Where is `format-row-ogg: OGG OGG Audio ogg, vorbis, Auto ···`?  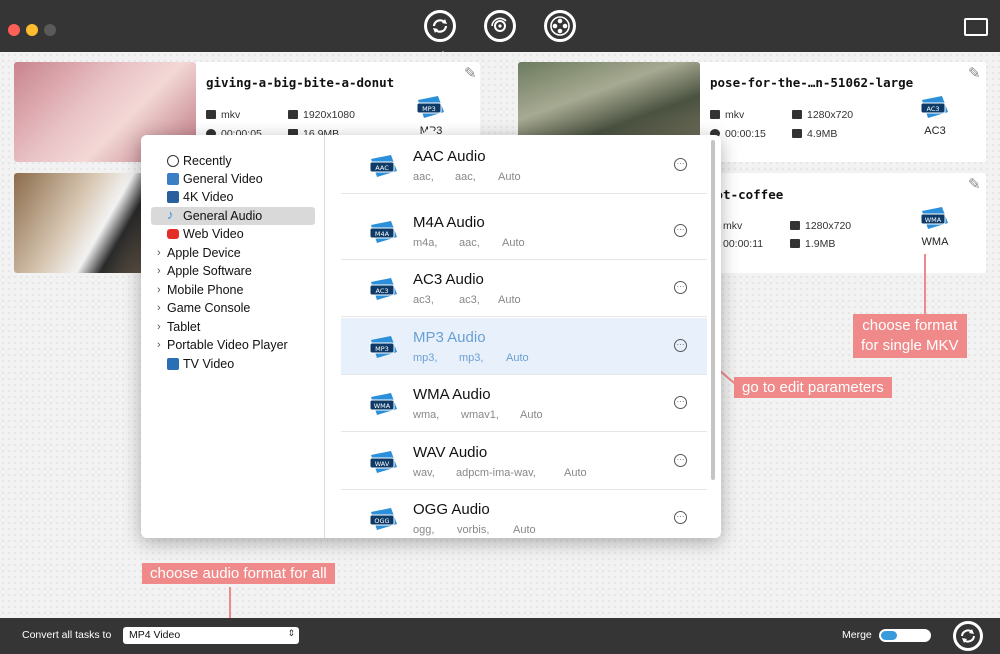
format-row-ogg: OGG OGG Audio ogg, vorbis, Auto ··· is located at coordinates (524, 514).